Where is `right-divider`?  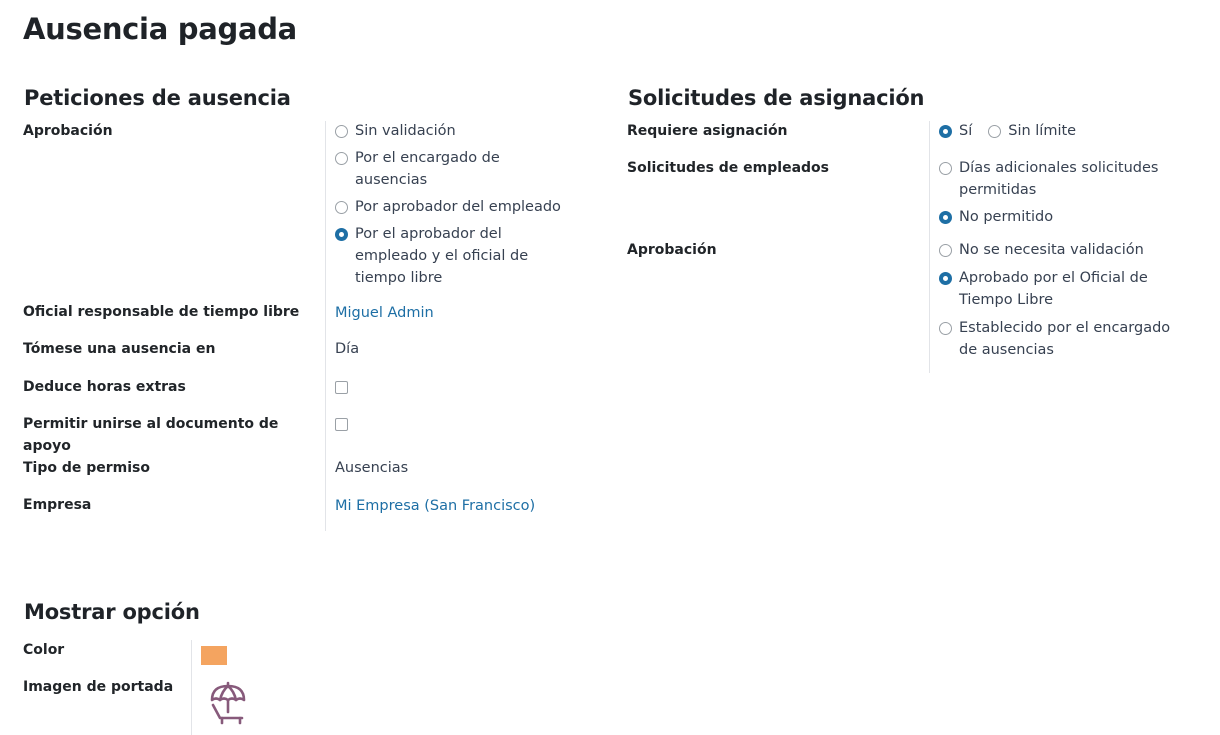
right-divider is located at coordinates (929, 247).